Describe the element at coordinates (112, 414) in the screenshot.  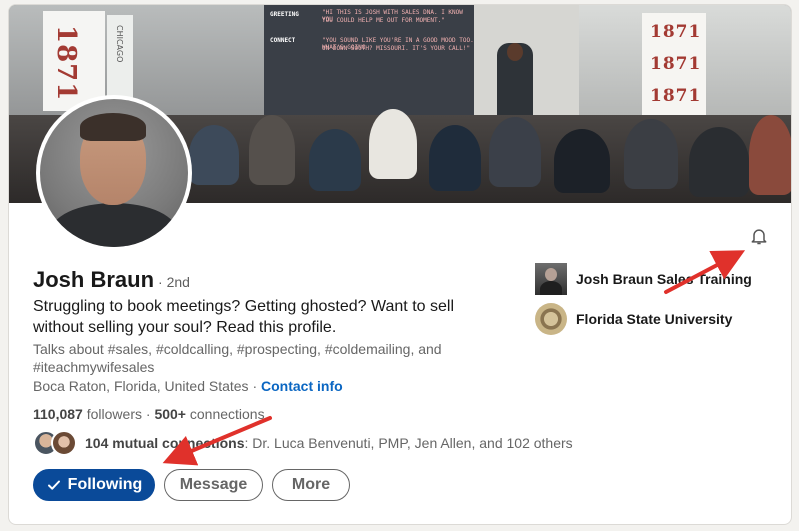
I see `followers-label: followers` at that location.